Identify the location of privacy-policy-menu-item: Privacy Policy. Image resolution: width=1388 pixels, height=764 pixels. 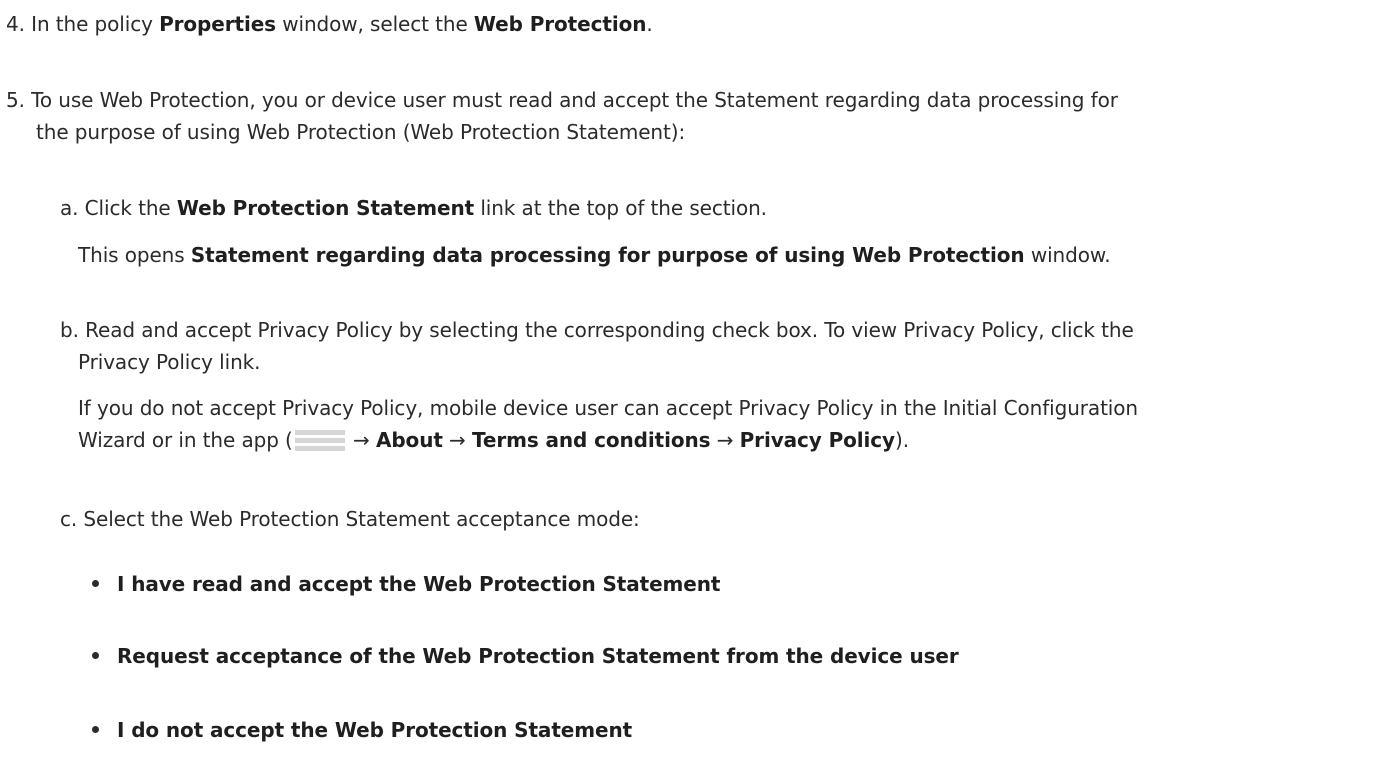
(817, 440).